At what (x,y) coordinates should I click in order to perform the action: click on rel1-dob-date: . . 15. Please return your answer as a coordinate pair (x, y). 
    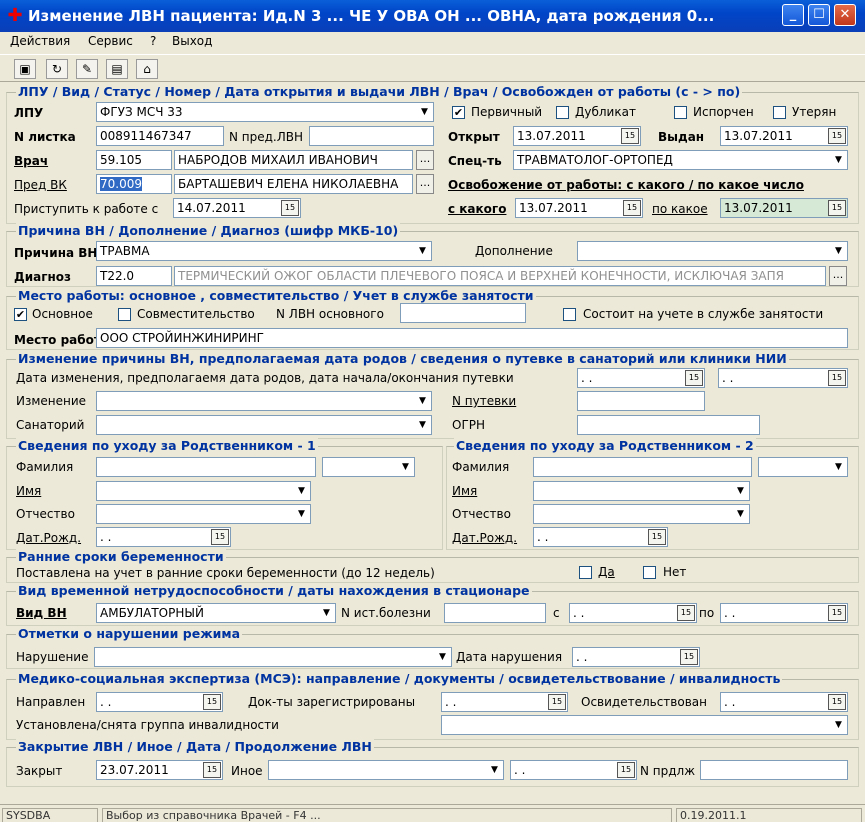
    Looking at the image, I should click on (163, 537).